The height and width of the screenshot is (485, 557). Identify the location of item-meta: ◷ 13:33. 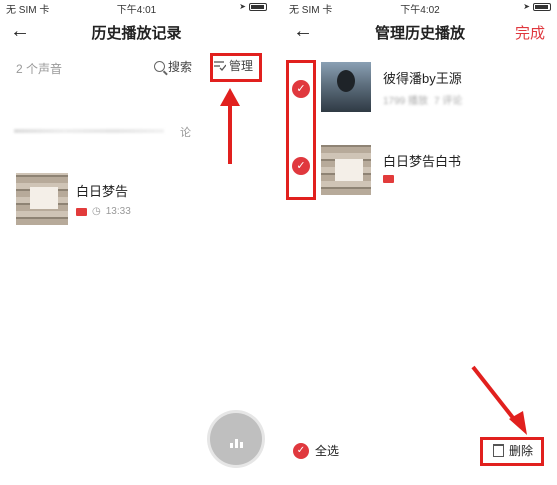
(103, 211).